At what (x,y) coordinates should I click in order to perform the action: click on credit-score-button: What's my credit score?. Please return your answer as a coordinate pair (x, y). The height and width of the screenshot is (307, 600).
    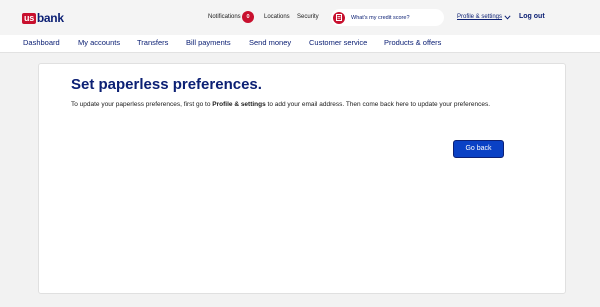
    Looking at the image, I should click on (387, 17).